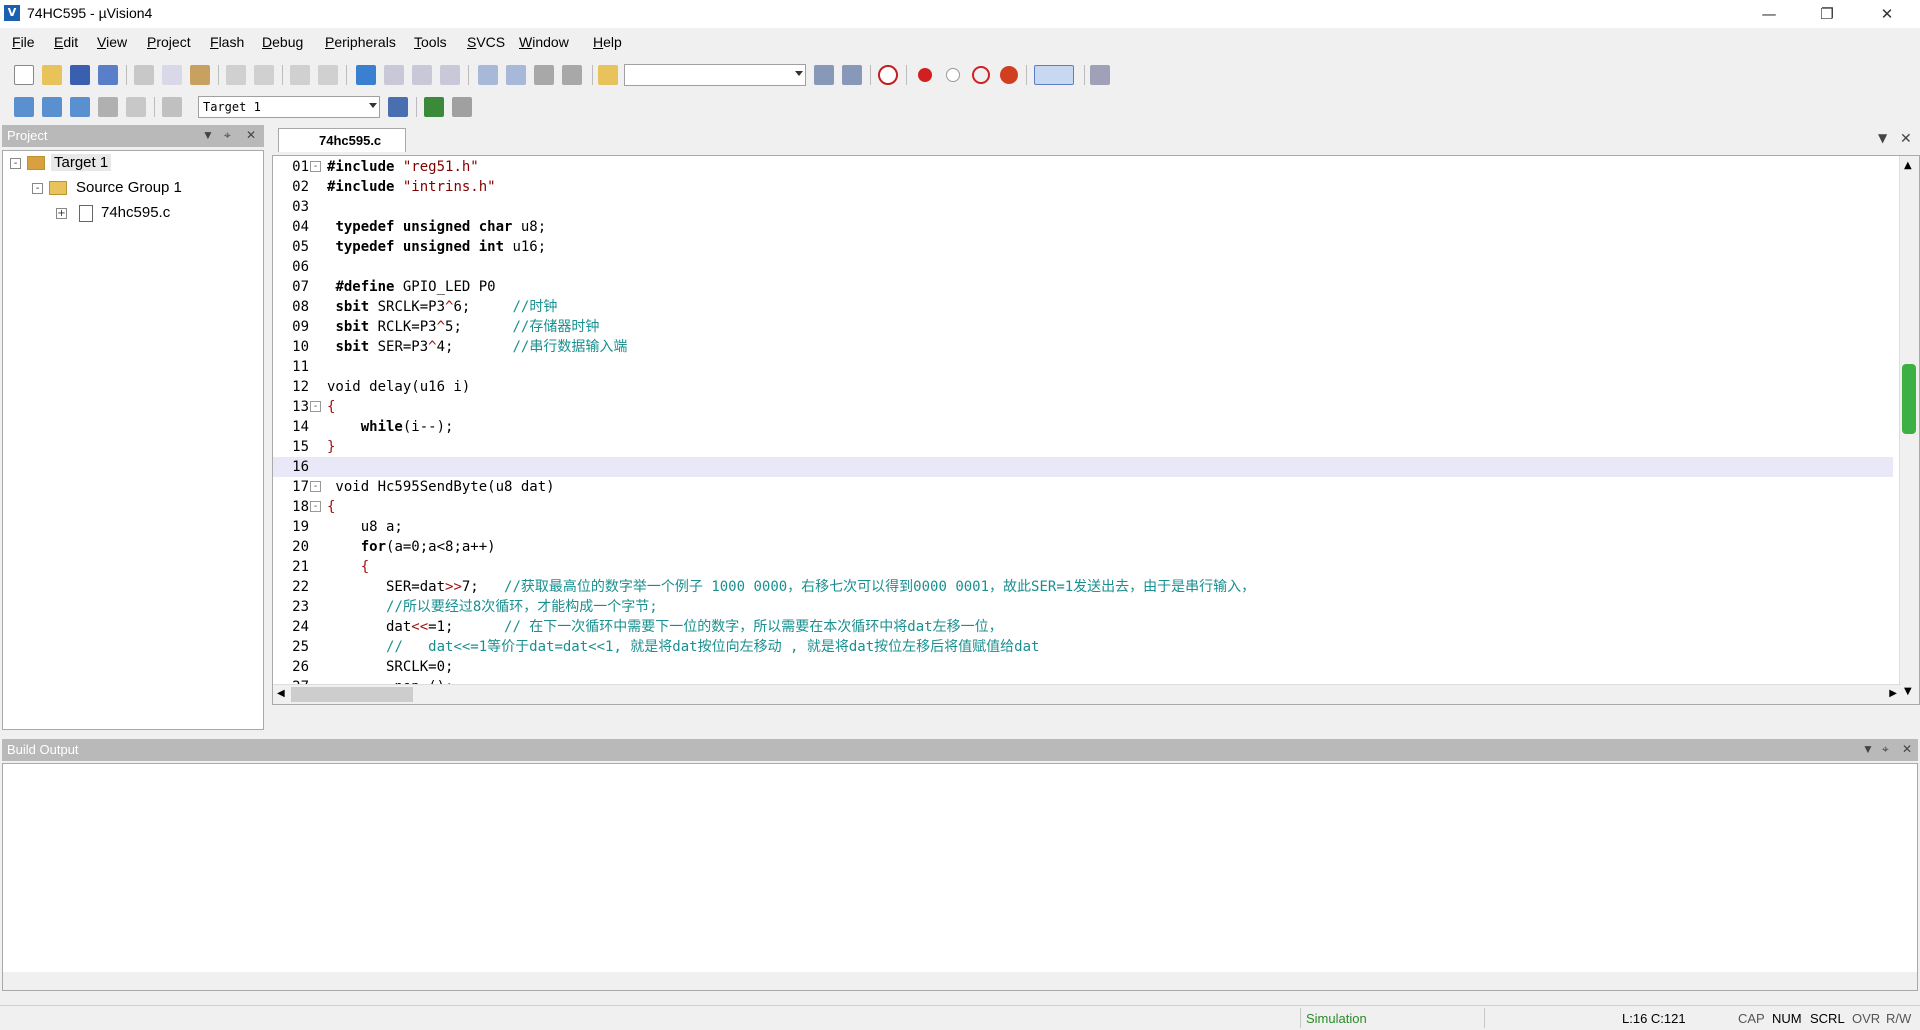  I want to click on code-line: 20 for(a=0;a<8;a++), so click(1083, 547).